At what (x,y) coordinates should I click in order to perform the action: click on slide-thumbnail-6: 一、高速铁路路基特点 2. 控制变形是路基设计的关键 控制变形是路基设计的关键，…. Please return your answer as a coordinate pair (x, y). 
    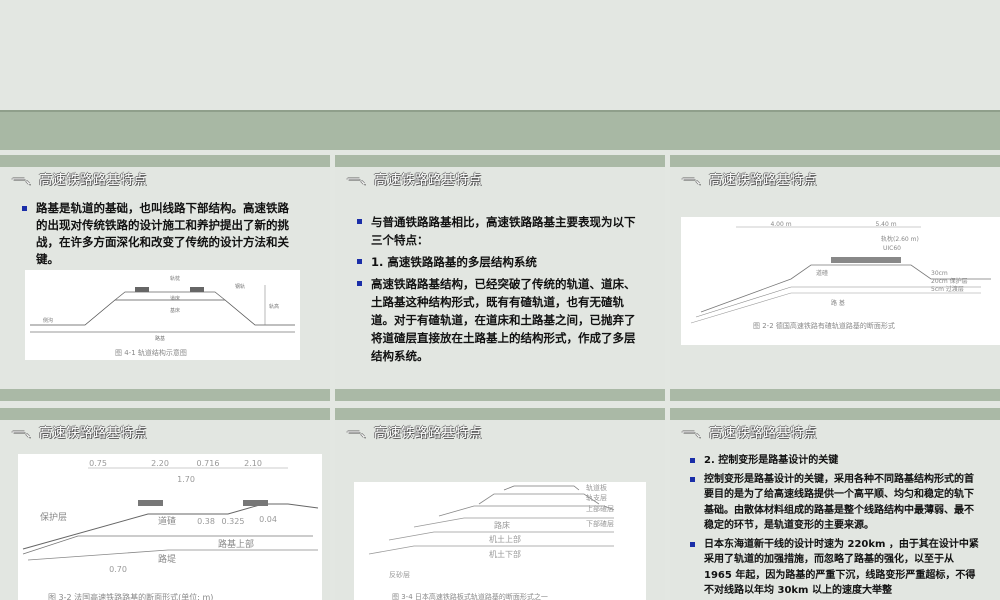
    Looking at the image, I should click on (835, 504).